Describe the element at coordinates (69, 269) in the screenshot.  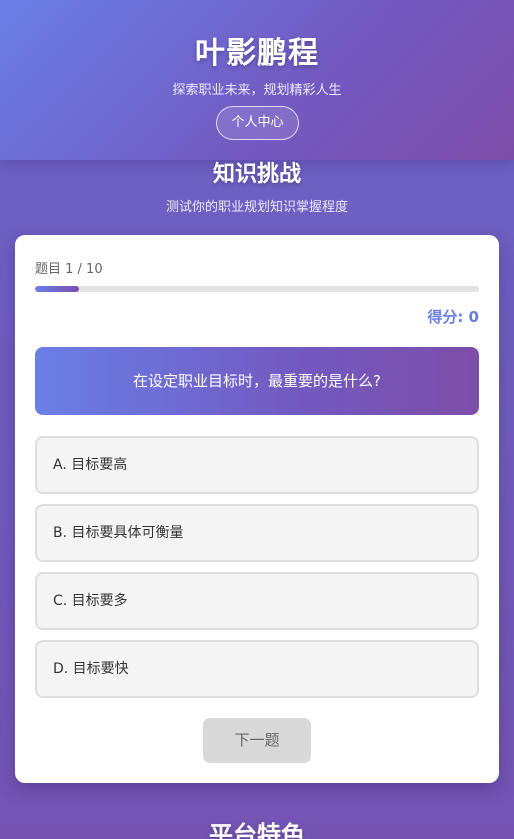
I see `question-counter: 题目 1 / 10` at that location.